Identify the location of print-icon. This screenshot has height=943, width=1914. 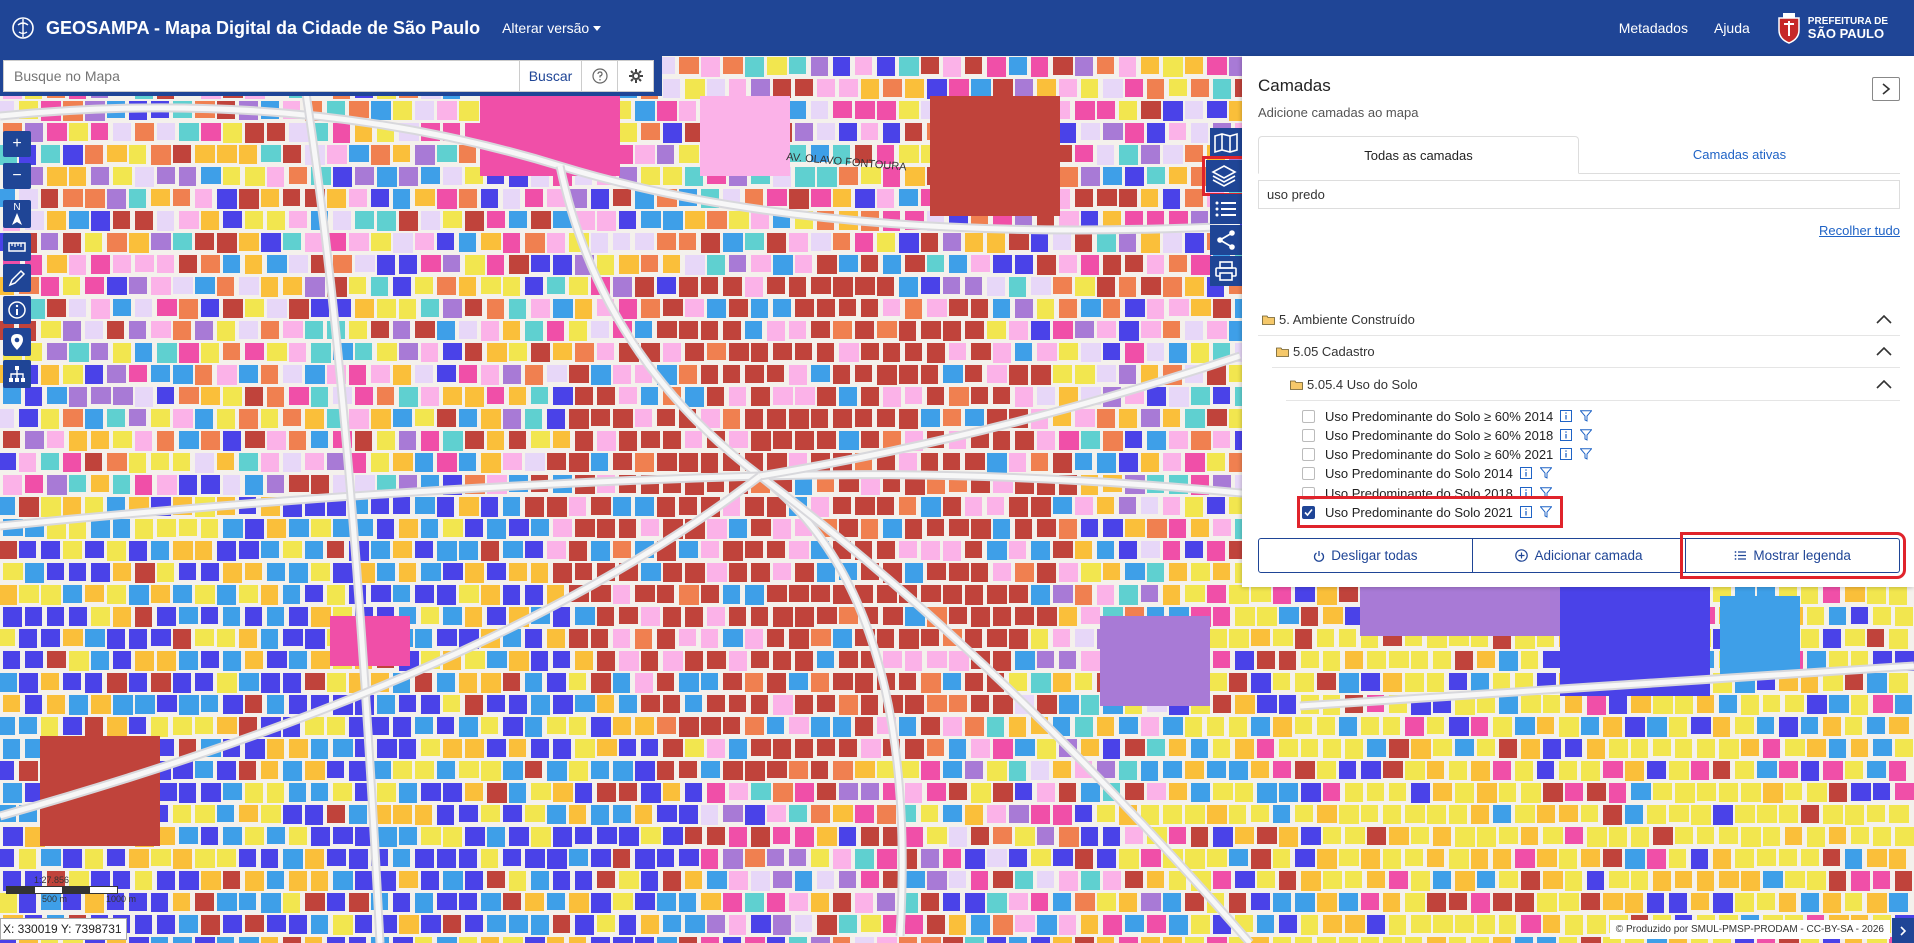
(1226, 271).